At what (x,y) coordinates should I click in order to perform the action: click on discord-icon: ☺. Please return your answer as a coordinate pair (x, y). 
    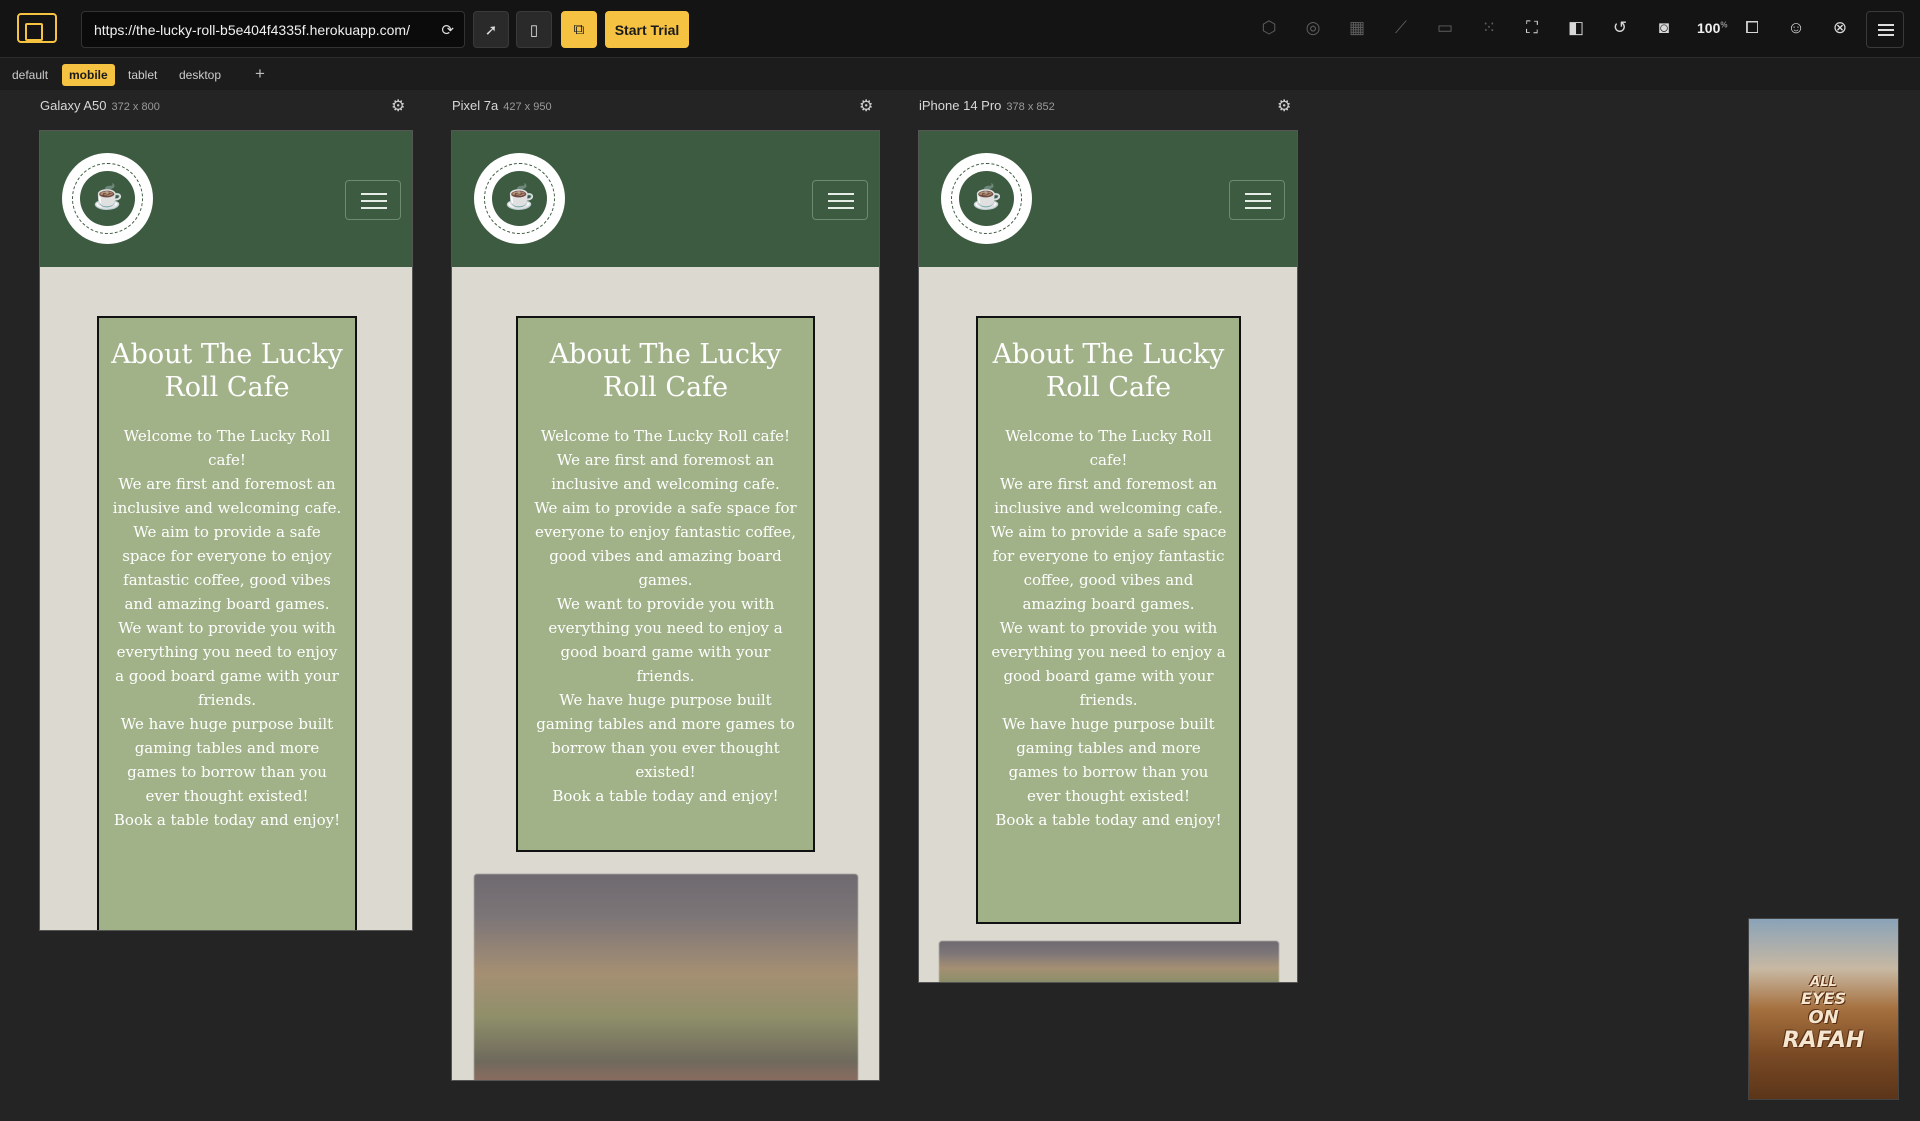
    Looking at the image, I should click on (1796, 28).